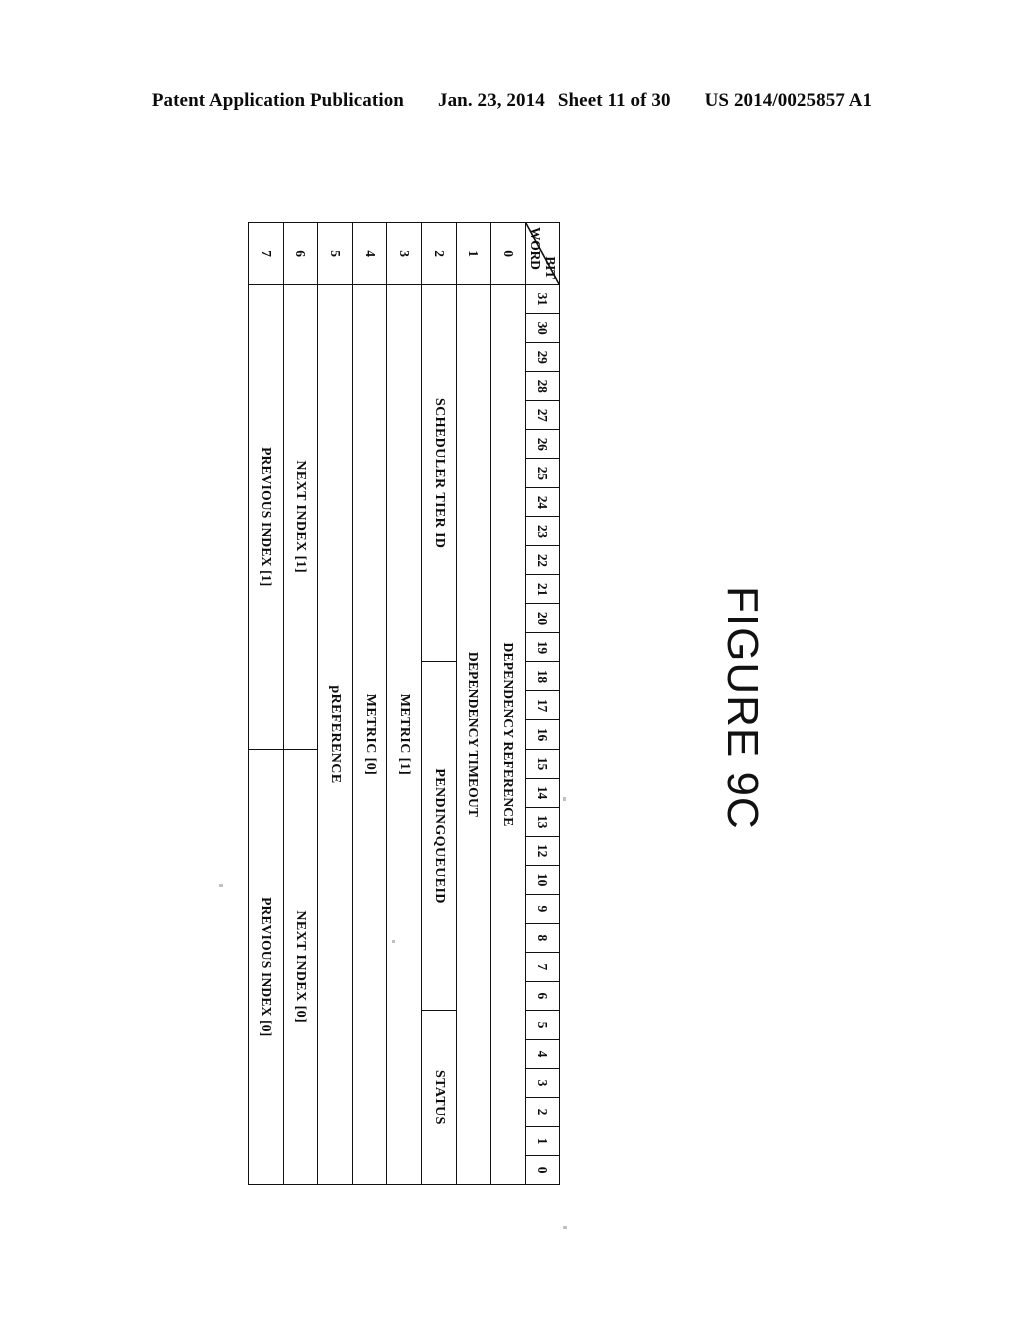  Describe the element at coordinates (508, 253) in the screenshot. I see `word-number-cell: 0` at that location.